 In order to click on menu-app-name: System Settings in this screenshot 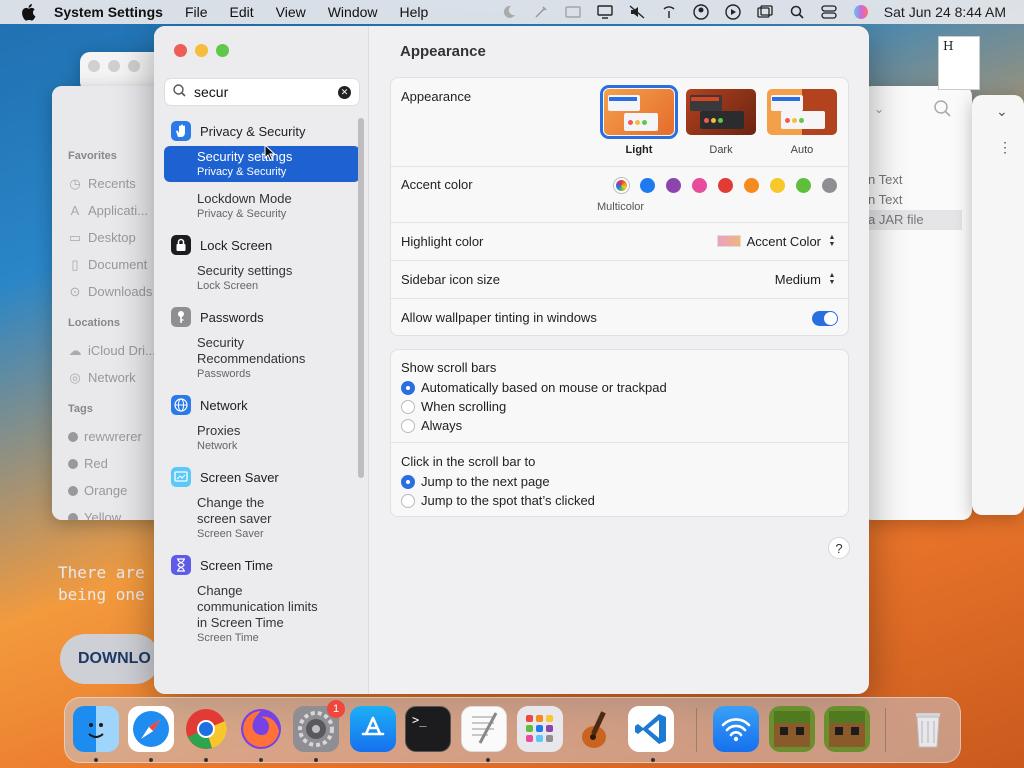, I will do `click(108, 12)`.